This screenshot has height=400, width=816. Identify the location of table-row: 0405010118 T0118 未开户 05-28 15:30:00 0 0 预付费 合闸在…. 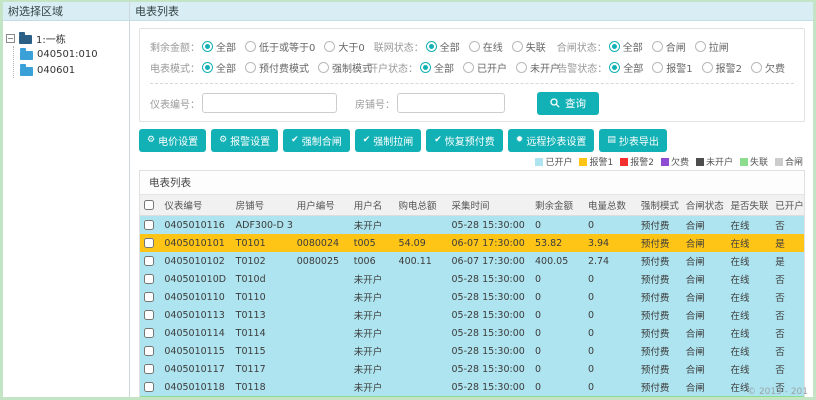
(472, 387).